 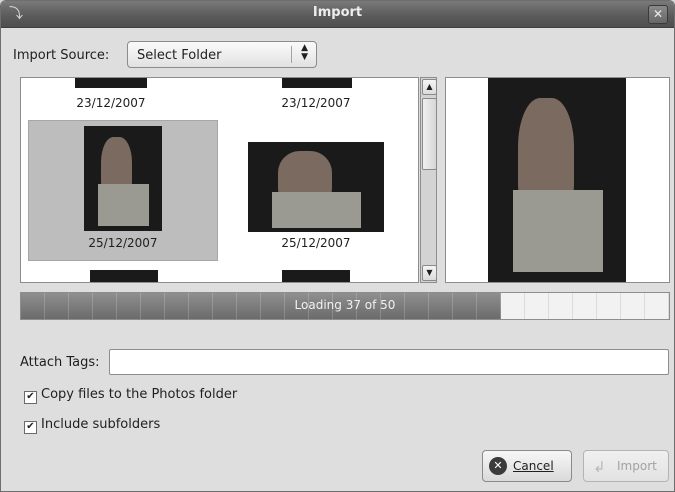 I want to click on updown-arrows-icon: ▲ ▼, so click(x=304, y=52).